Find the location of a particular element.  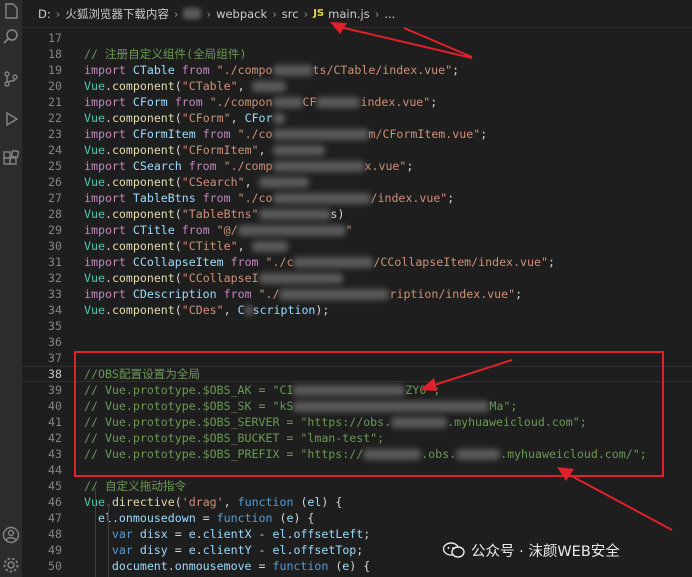

watermark: 公众号 · 沫颜WEB安全 is located at coordinates (531, 550).